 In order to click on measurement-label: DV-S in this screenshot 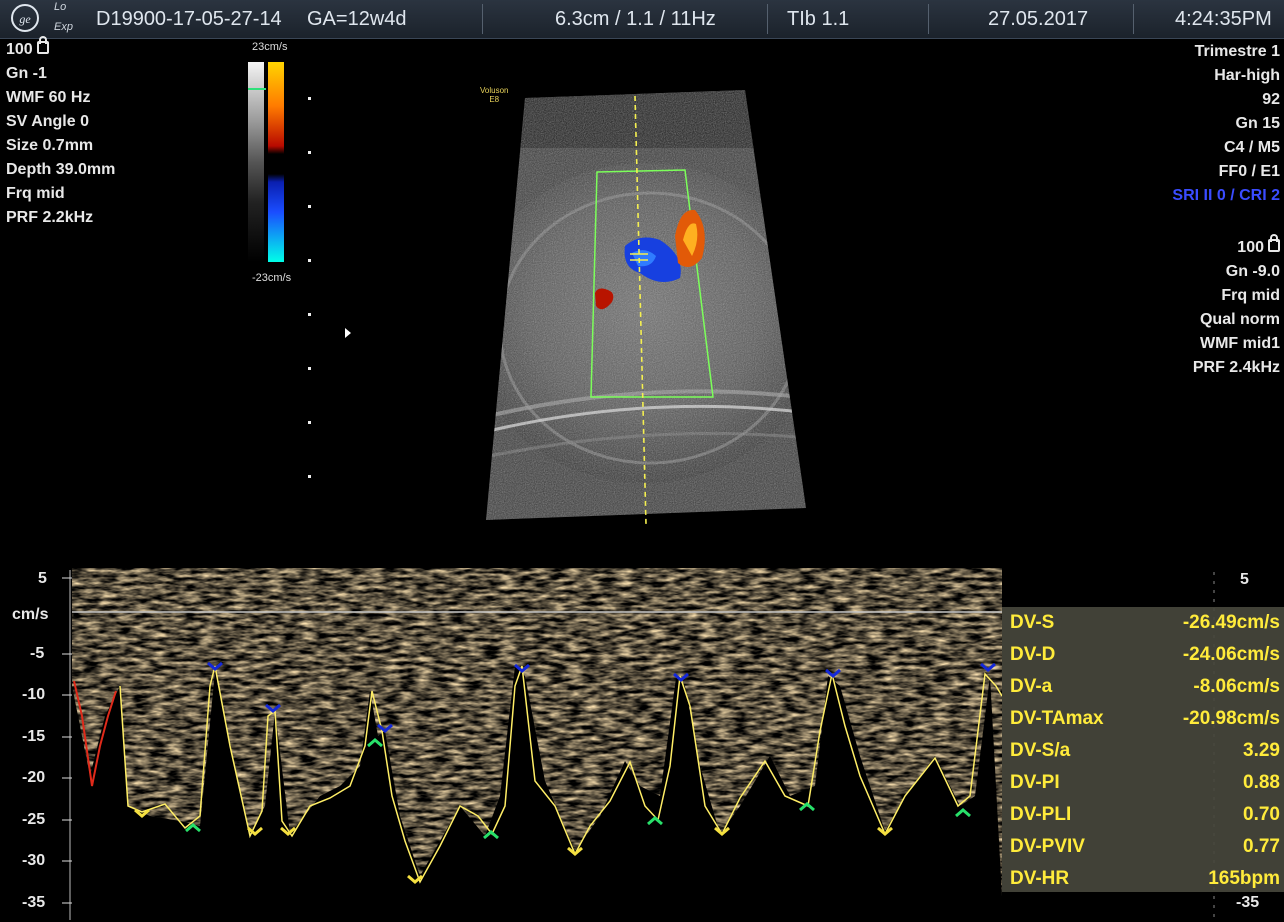, I will do `click(1032, 622)`.